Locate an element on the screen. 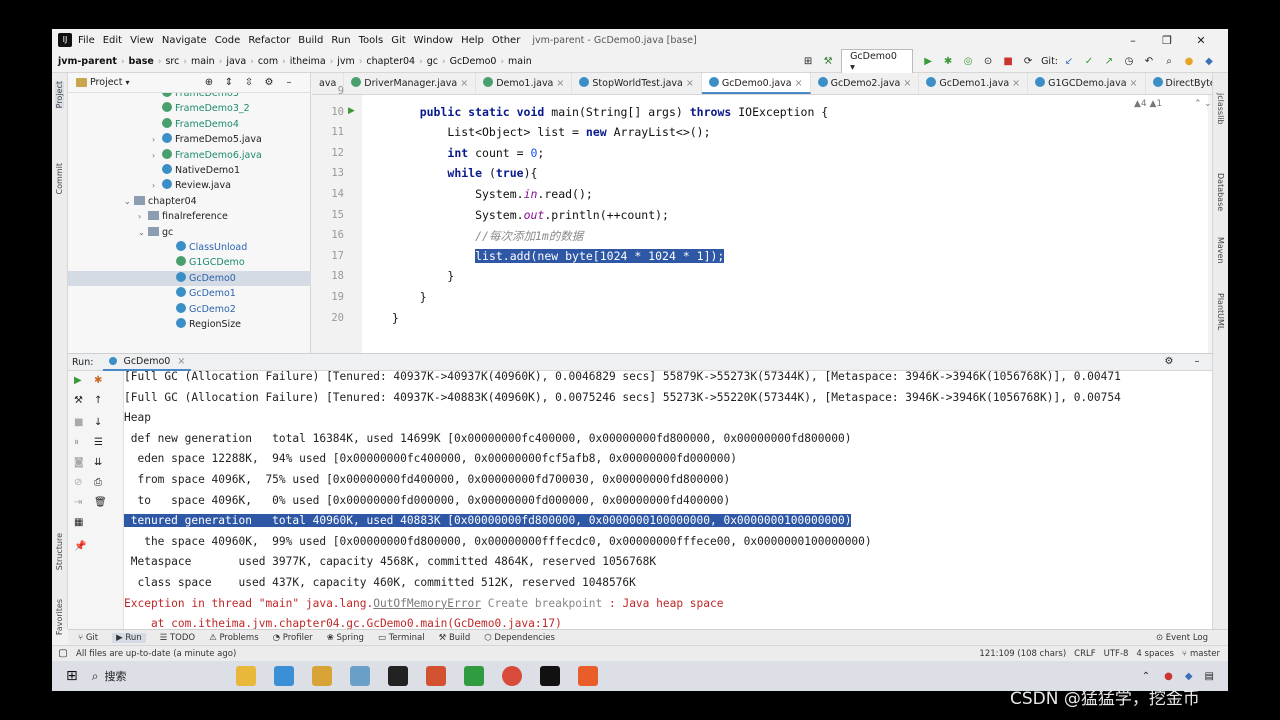  project-tool-button: Project is located at coordinates (59, 95).